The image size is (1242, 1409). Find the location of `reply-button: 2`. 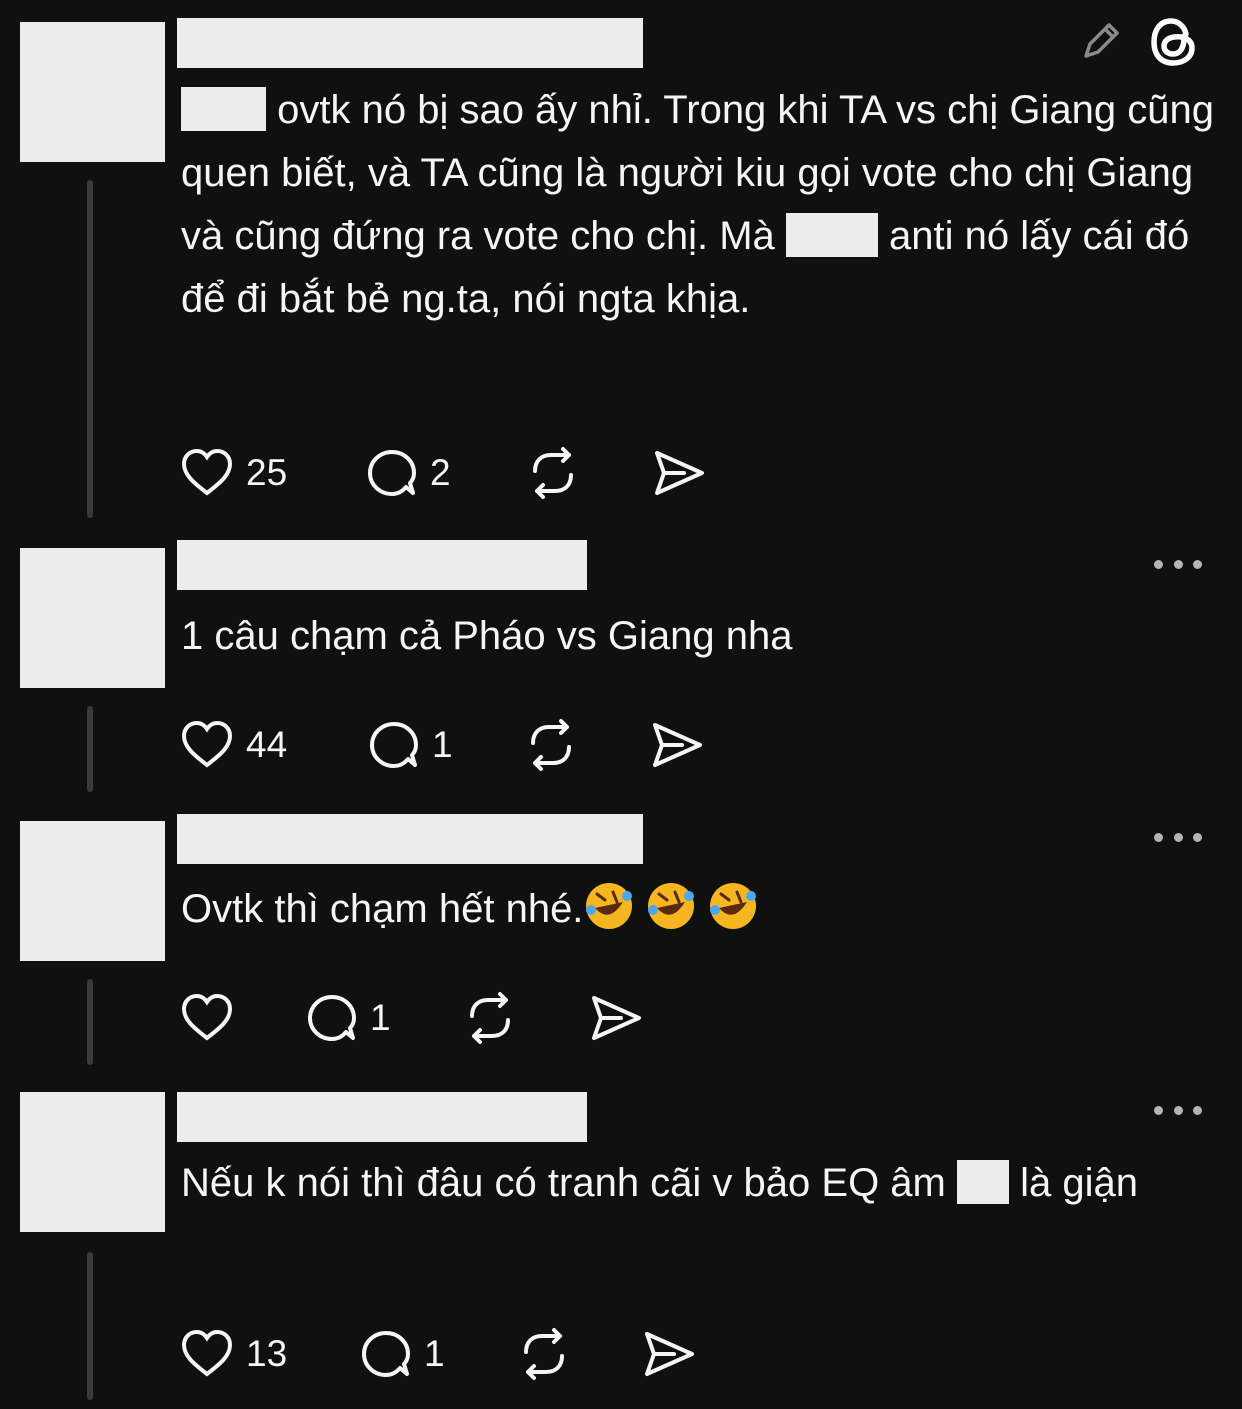

reply-button: 2 is located at coordinates (408, 473).